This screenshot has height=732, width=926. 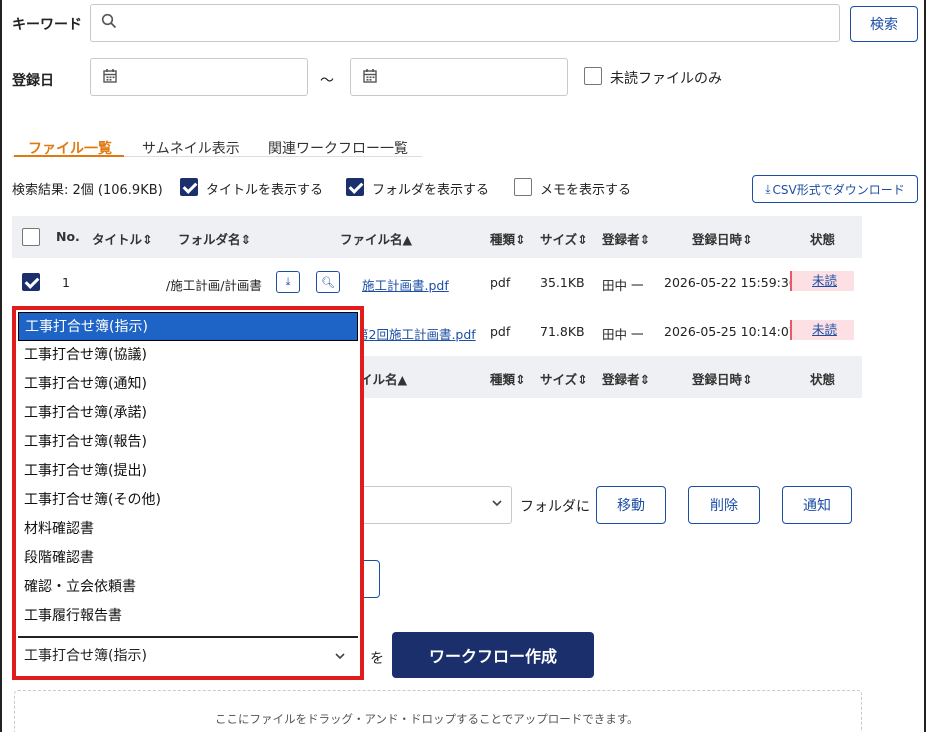 I want to click on file-dropzone: ここにファイルをドラッグ・アンド・ドロップすることでアップロードできます。, so click(x=438, y=711).